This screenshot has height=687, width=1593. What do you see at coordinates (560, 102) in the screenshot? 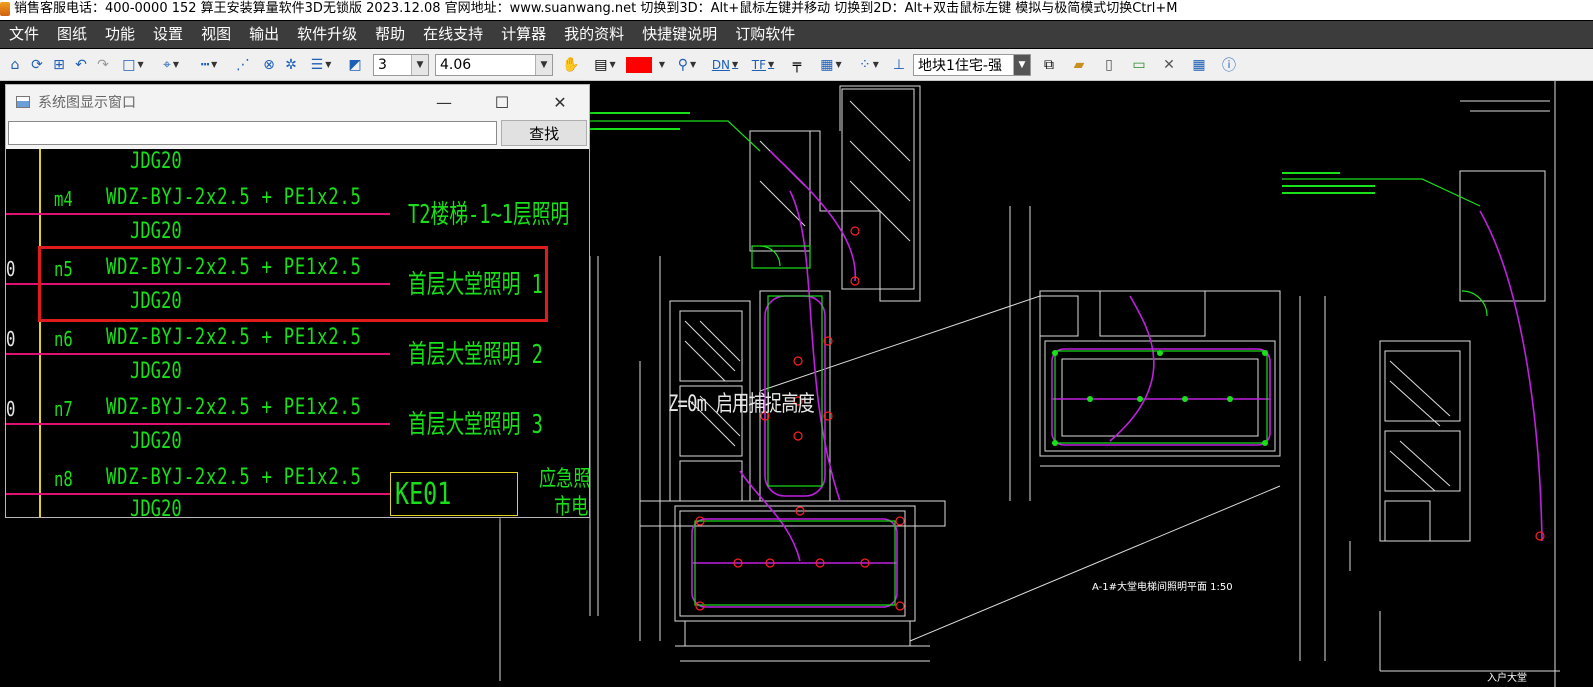
I see `close-button: ✕` at bounding box center [560, 102].